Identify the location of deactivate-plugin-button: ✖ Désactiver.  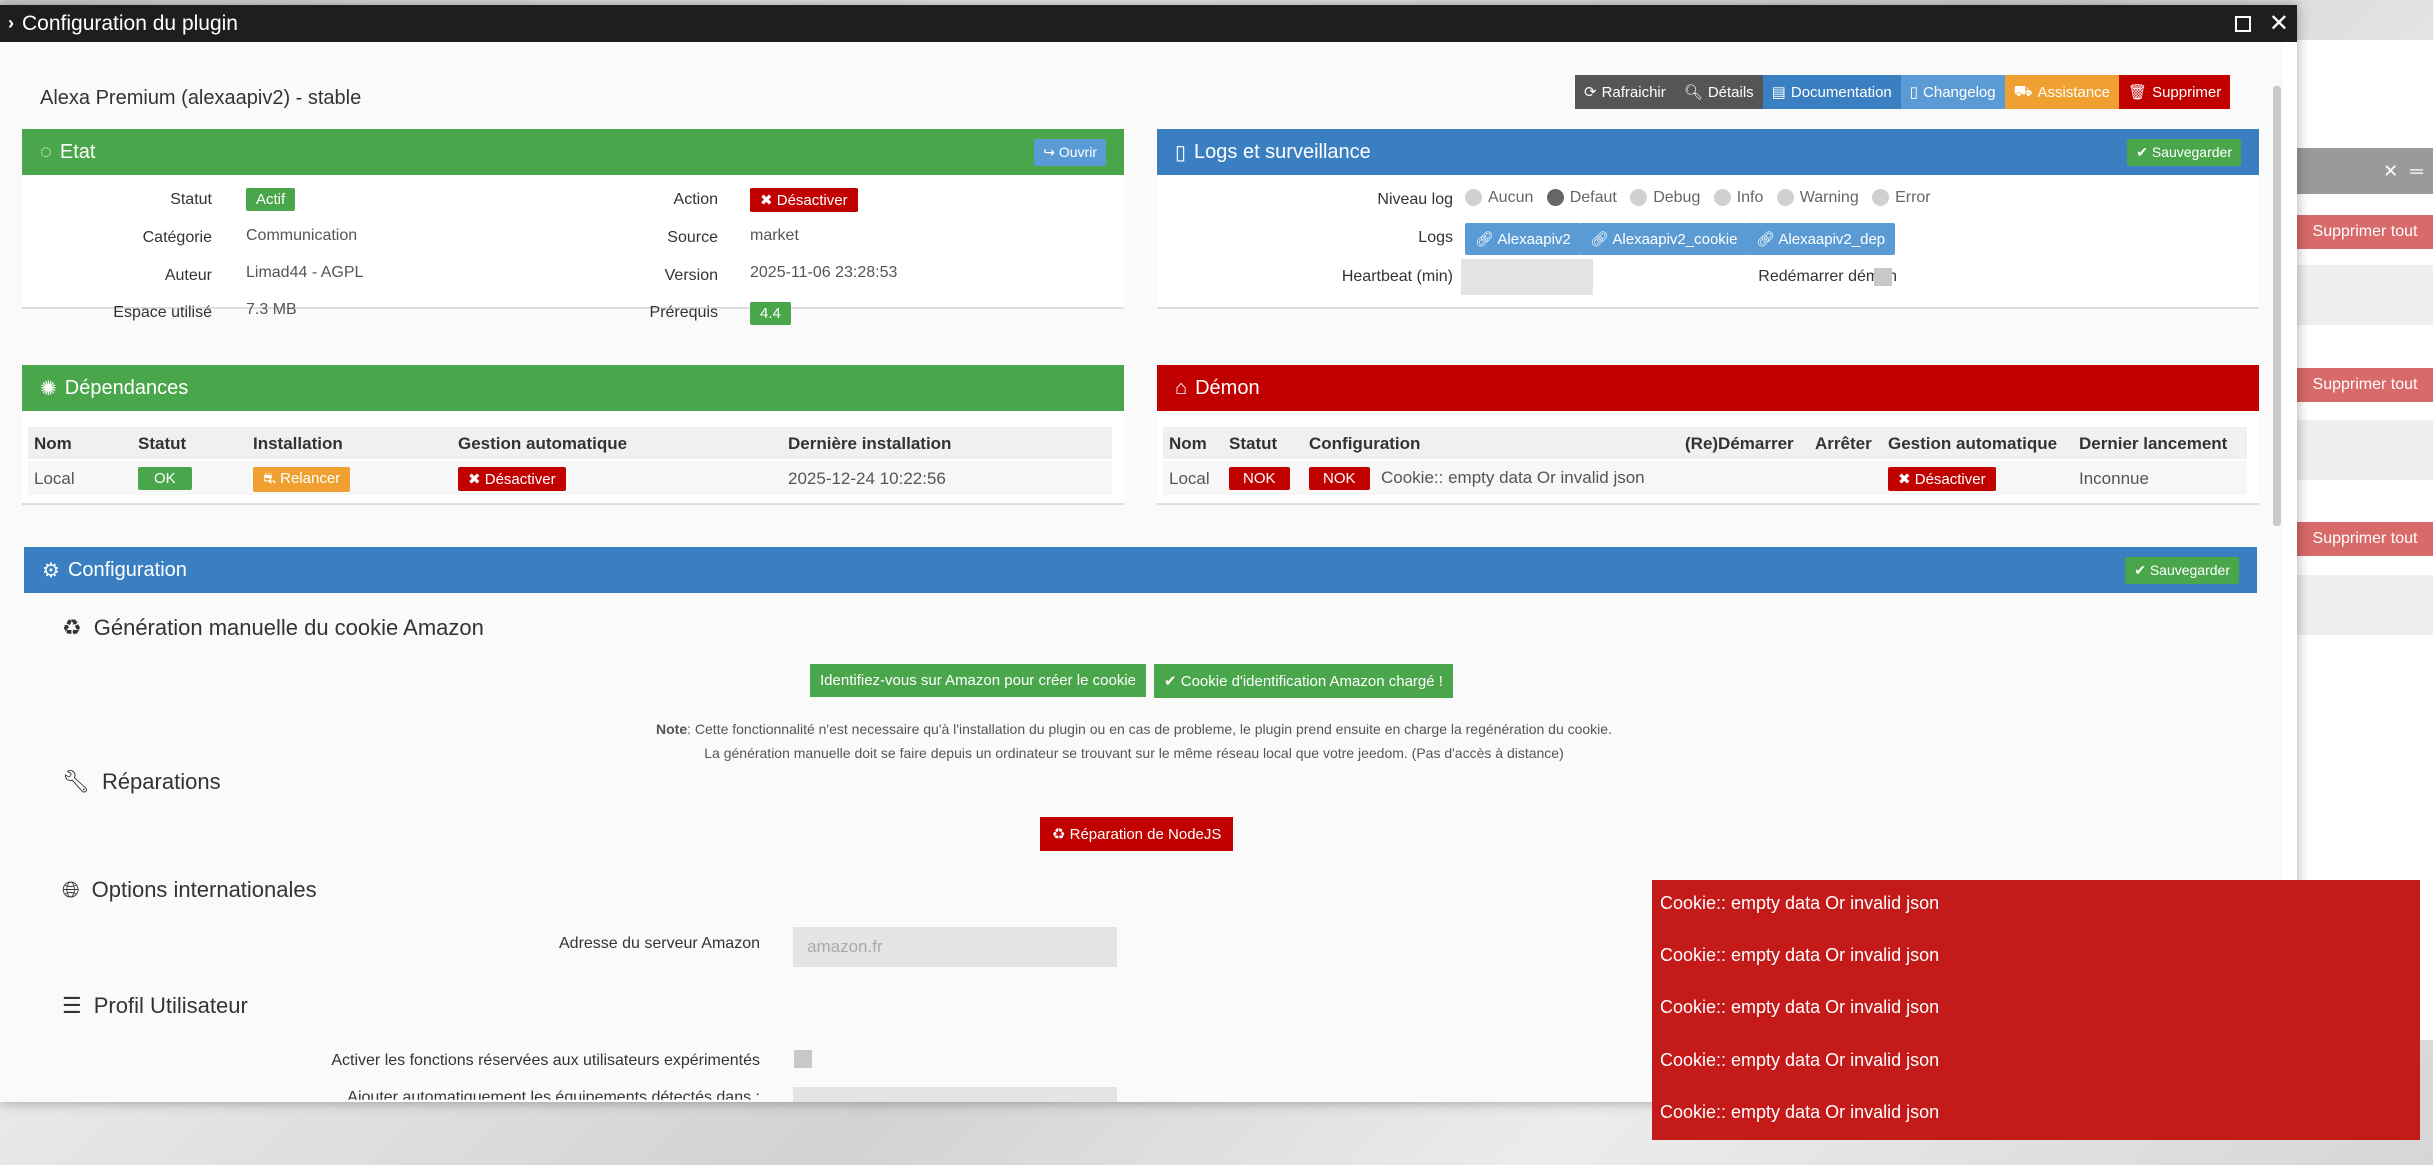
(804, 200).